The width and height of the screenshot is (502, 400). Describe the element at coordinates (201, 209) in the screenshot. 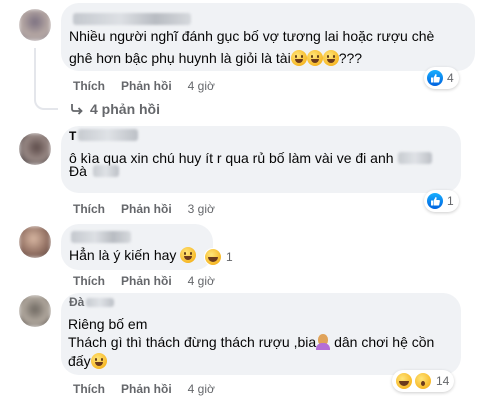

I see `timestamp: 3 giờ` at that location.